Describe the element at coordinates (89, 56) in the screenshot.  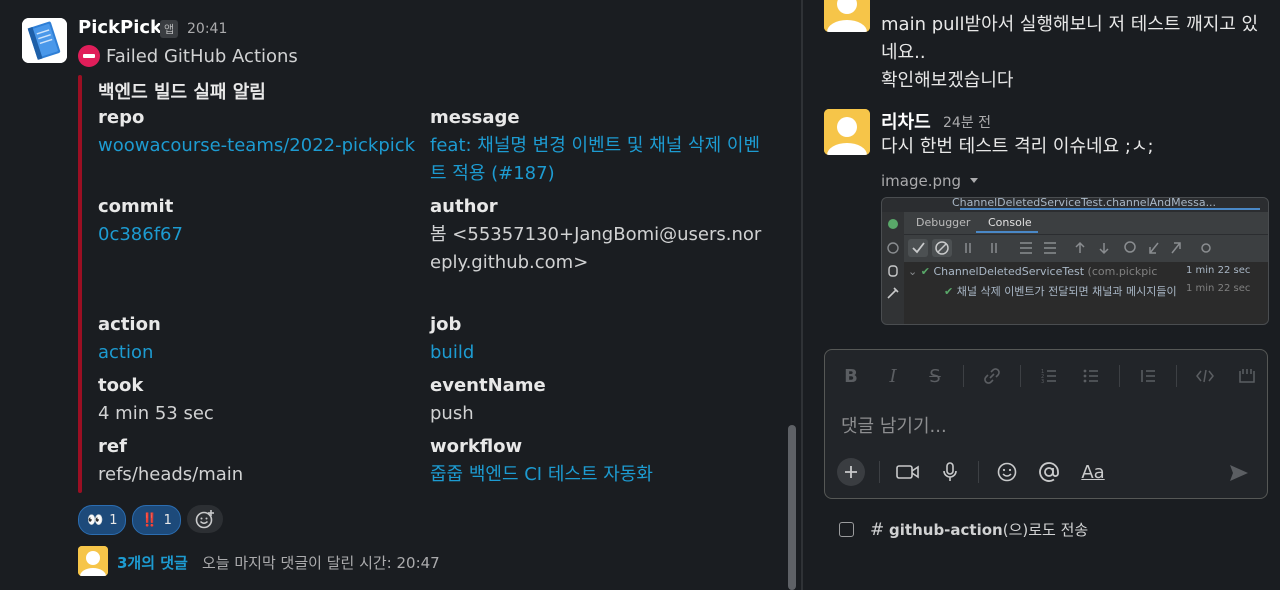
I see `no-entry-icon` at that location.